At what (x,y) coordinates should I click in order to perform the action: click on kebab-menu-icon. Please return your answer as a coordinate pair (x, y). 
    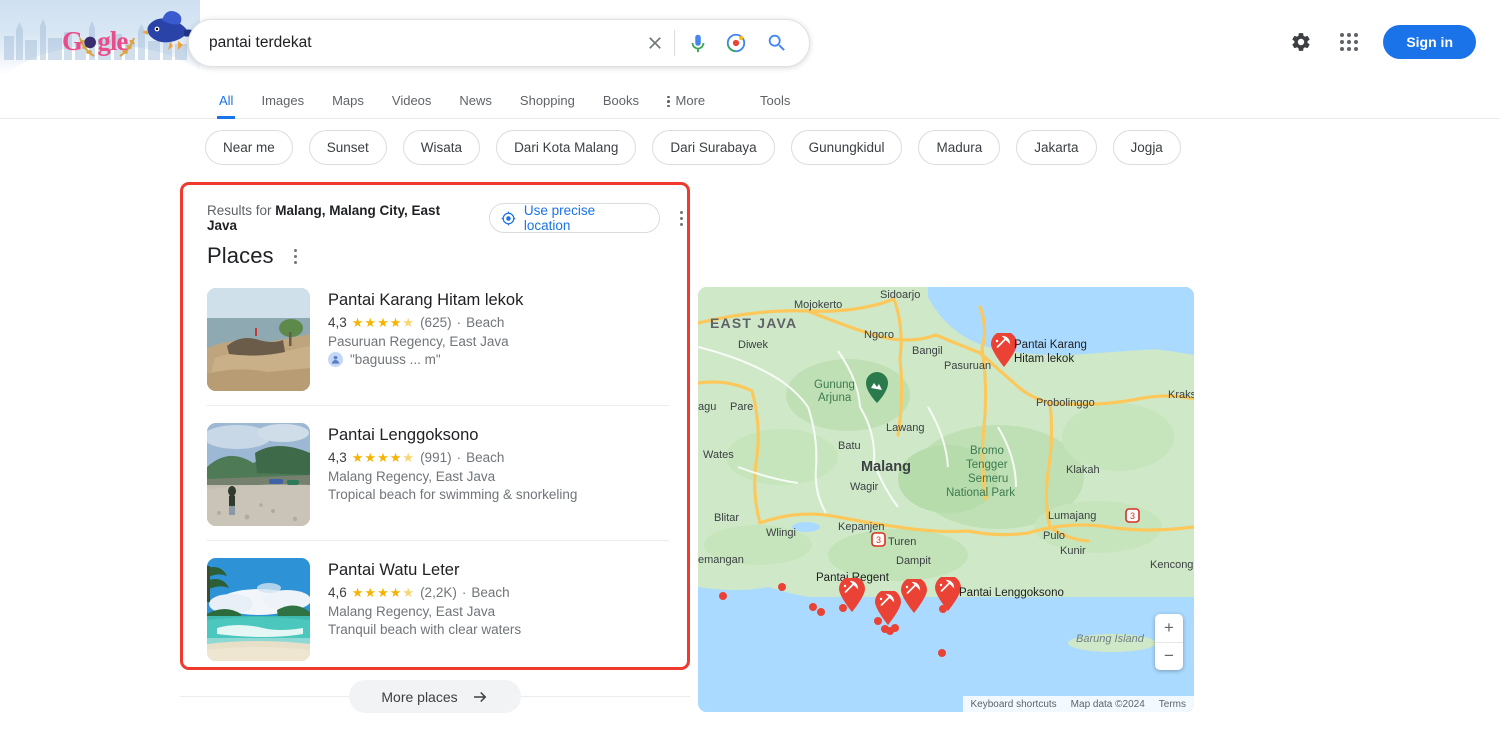
    Looking at the image, I should click on (668, 101).